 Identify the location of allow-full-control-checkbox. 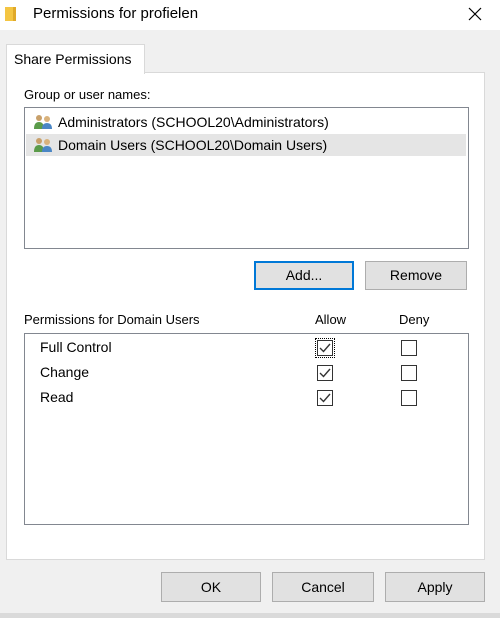
(325, 348).